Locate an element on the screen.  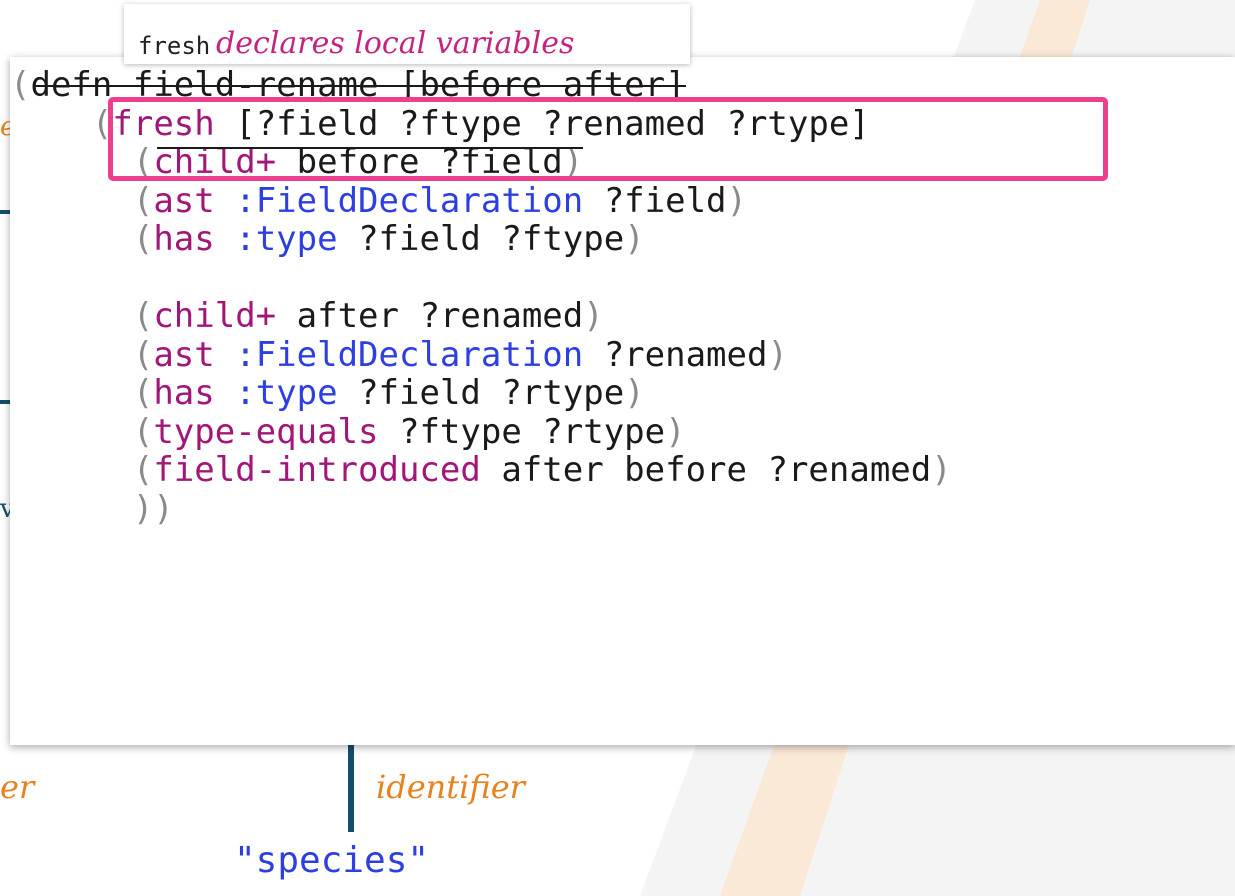
tooltip: fresh declares local variables is located at coordinates (407, 34).